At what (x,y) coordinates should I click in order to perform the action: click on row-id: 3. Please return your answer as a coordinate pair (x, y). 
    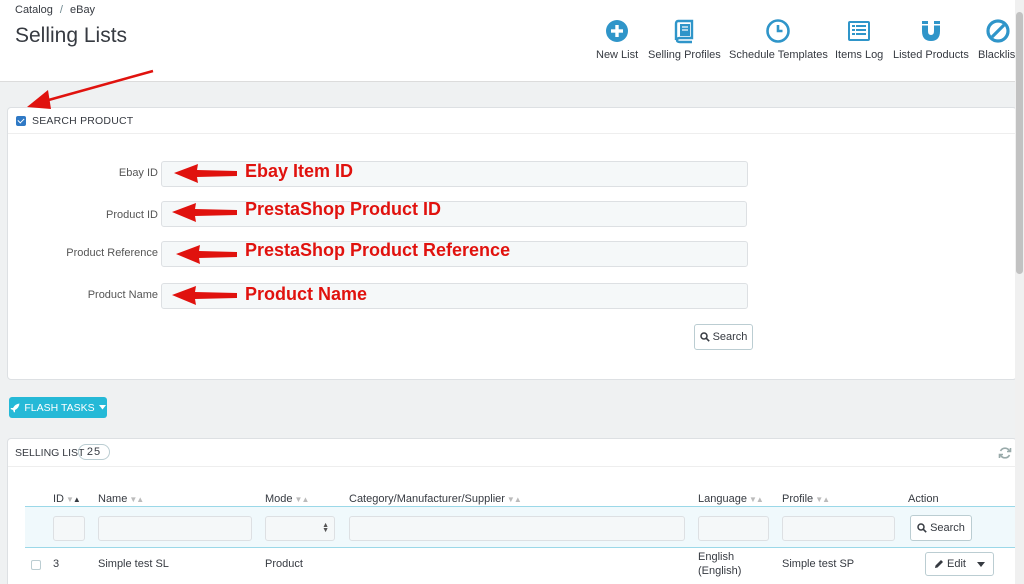
    Looking at the image, I should click on (56, 564).